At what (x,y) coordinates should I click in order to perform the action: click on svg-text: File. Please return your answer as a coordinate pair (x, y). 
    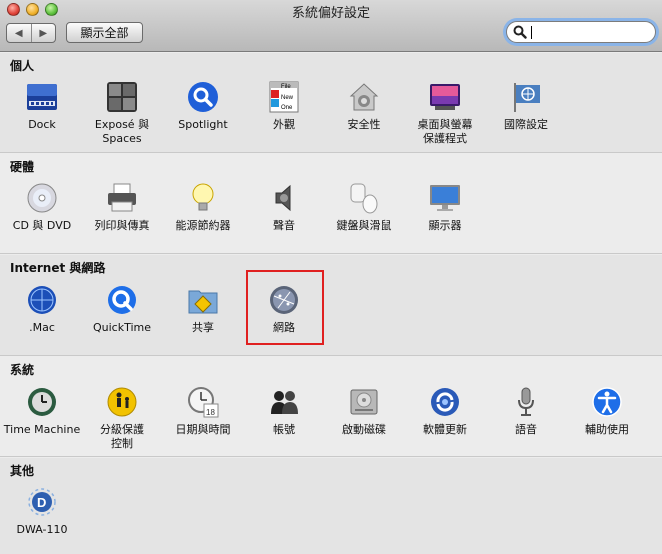
    Looking at the image, I should click on (286, 87).